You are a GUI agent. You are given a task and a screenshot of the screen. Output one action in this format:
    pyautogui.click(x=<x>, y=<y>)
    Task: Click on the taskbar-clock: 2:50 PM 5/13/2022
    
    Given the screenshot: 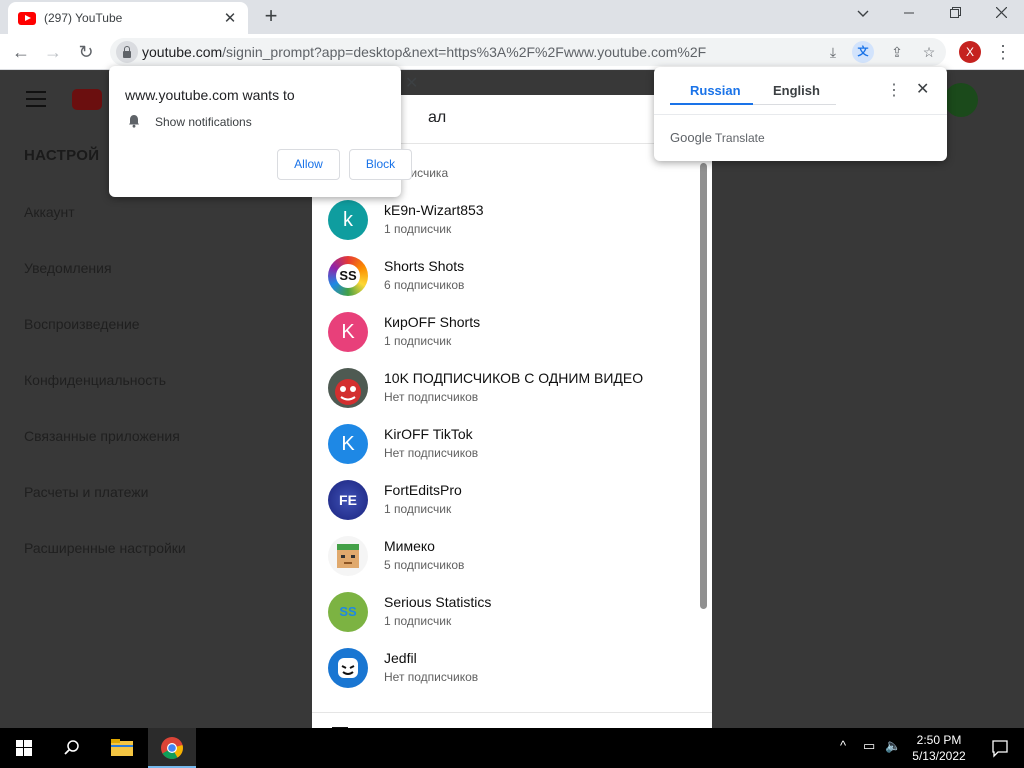 What is the action you would take?
    pyautogui.click(x=939, y=748)
    